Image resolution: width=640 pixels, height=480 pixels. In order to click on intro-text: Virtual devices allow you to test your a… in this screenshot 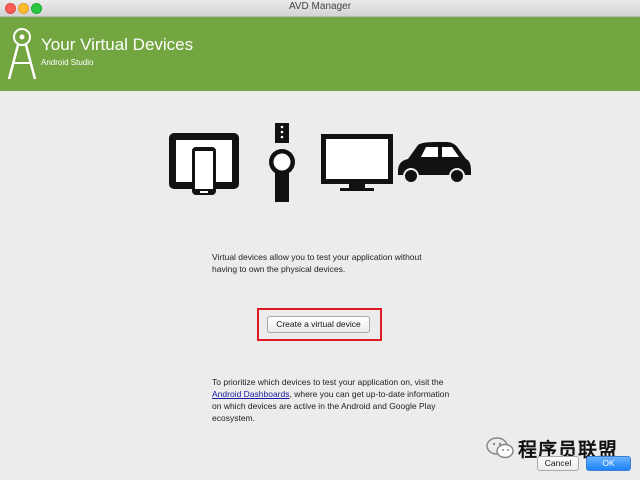, I will do `click(317, 263)`.